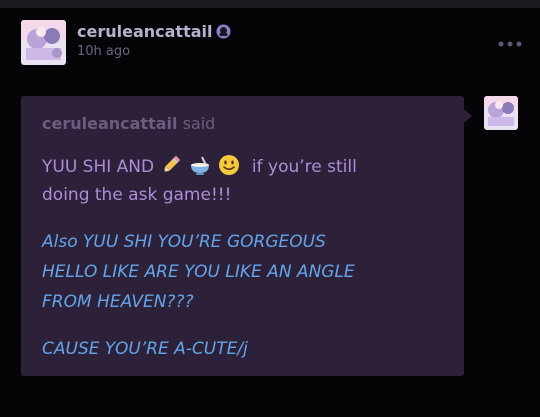 The image size is (540, 417). I want to click on answer-line: CAUSE YOU’RE A-CUTE/j, so click(145, 349).